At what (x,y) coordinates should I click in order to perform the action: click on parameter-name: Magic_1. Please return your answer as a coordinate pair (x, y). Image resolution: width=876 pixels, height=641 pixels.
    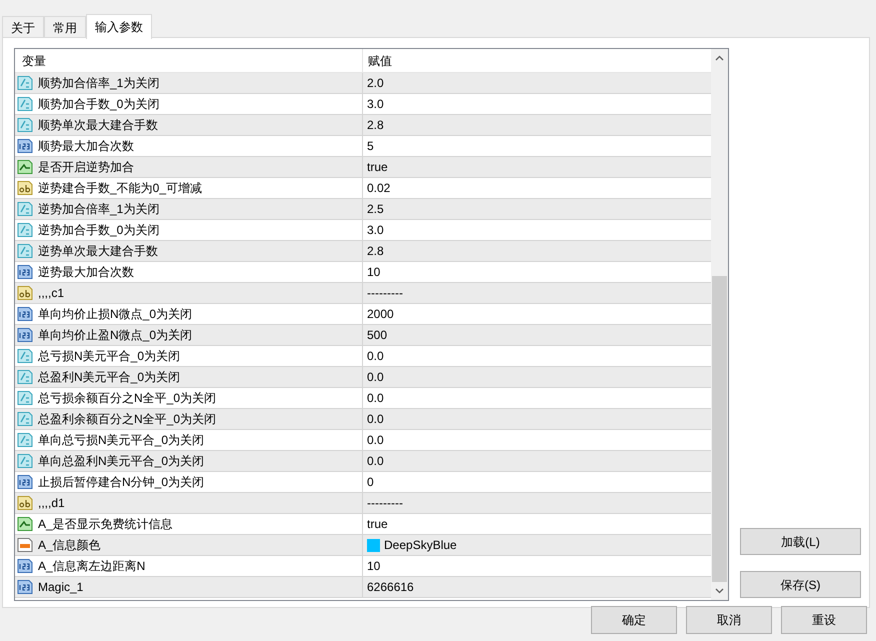
    Looking at the image, I should click on (61, 587).